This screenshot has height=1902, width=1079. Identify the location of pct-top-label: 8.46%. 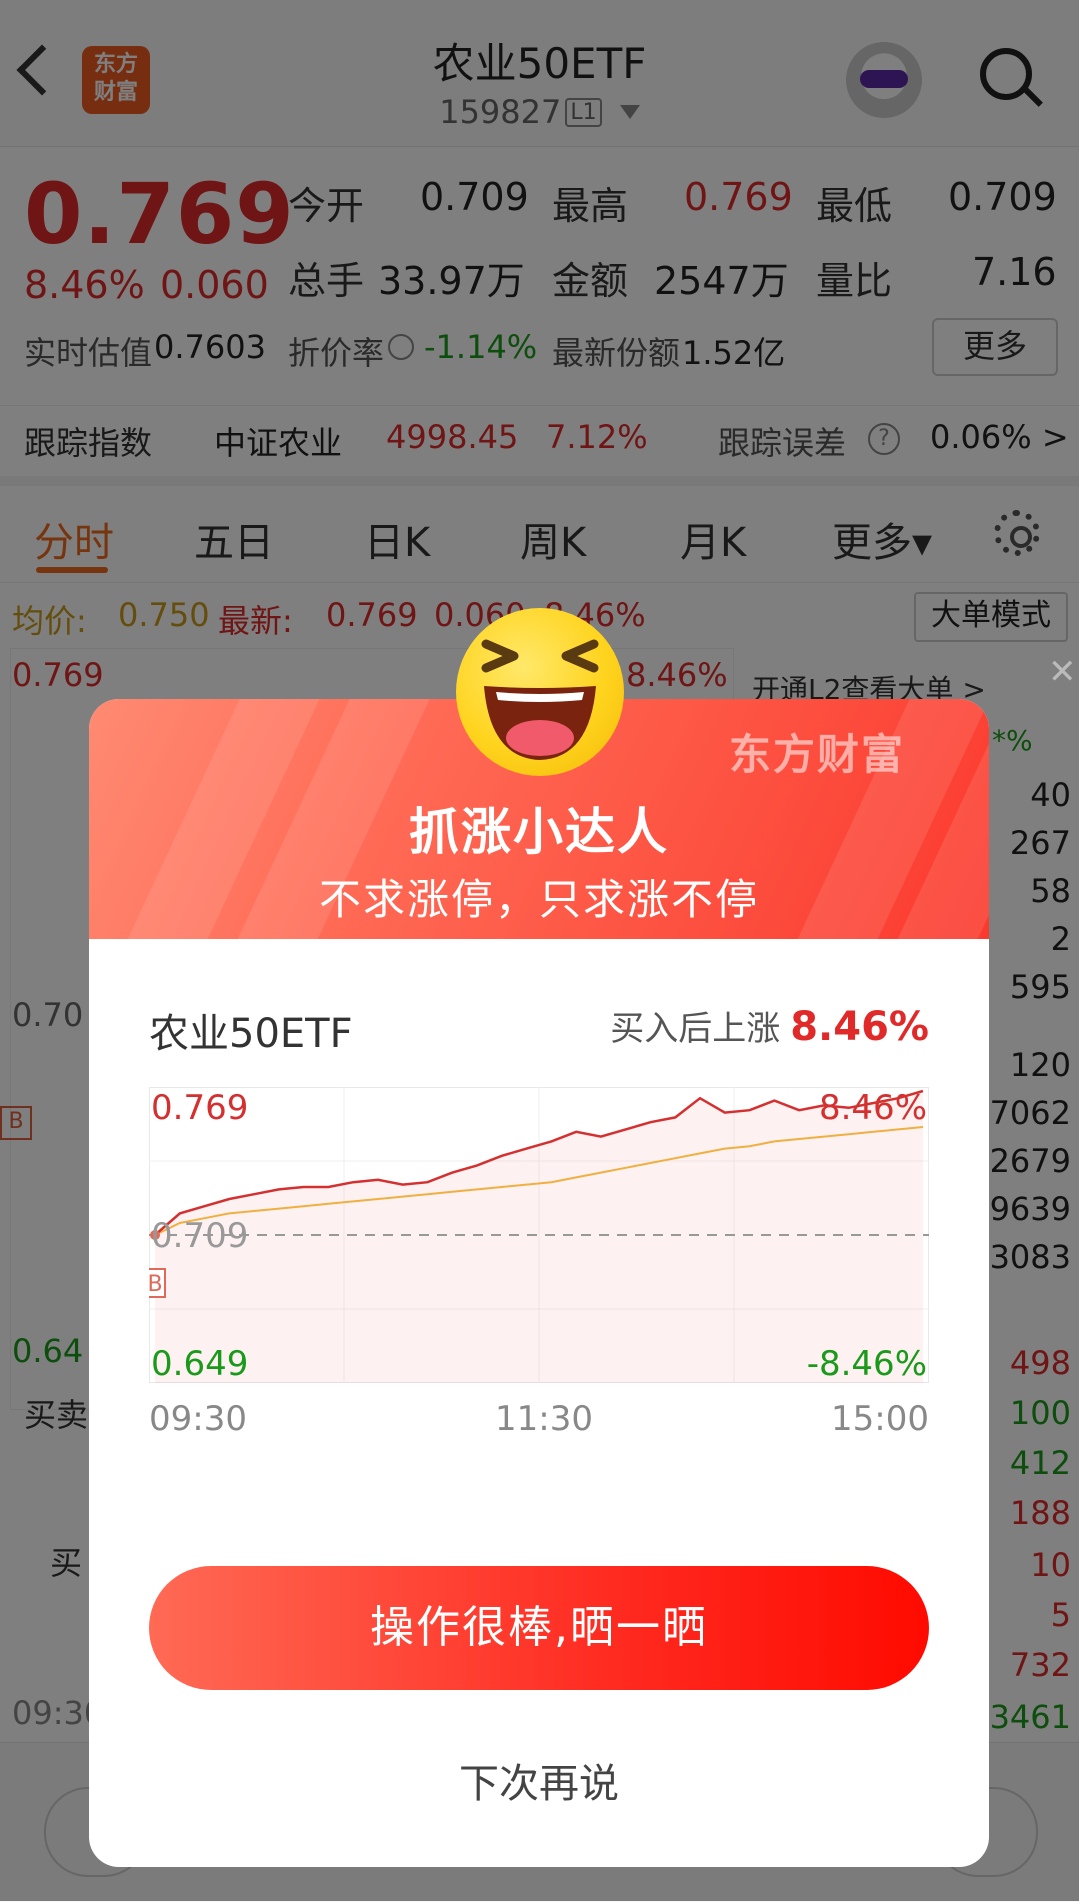
(873, 1108).